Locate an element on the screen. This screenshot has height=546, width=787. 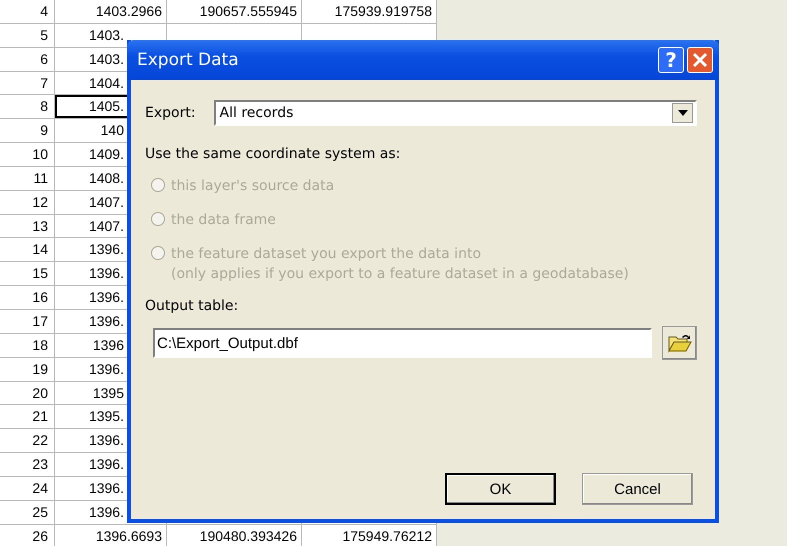
folder-icon is located at coordinates (680, 343).